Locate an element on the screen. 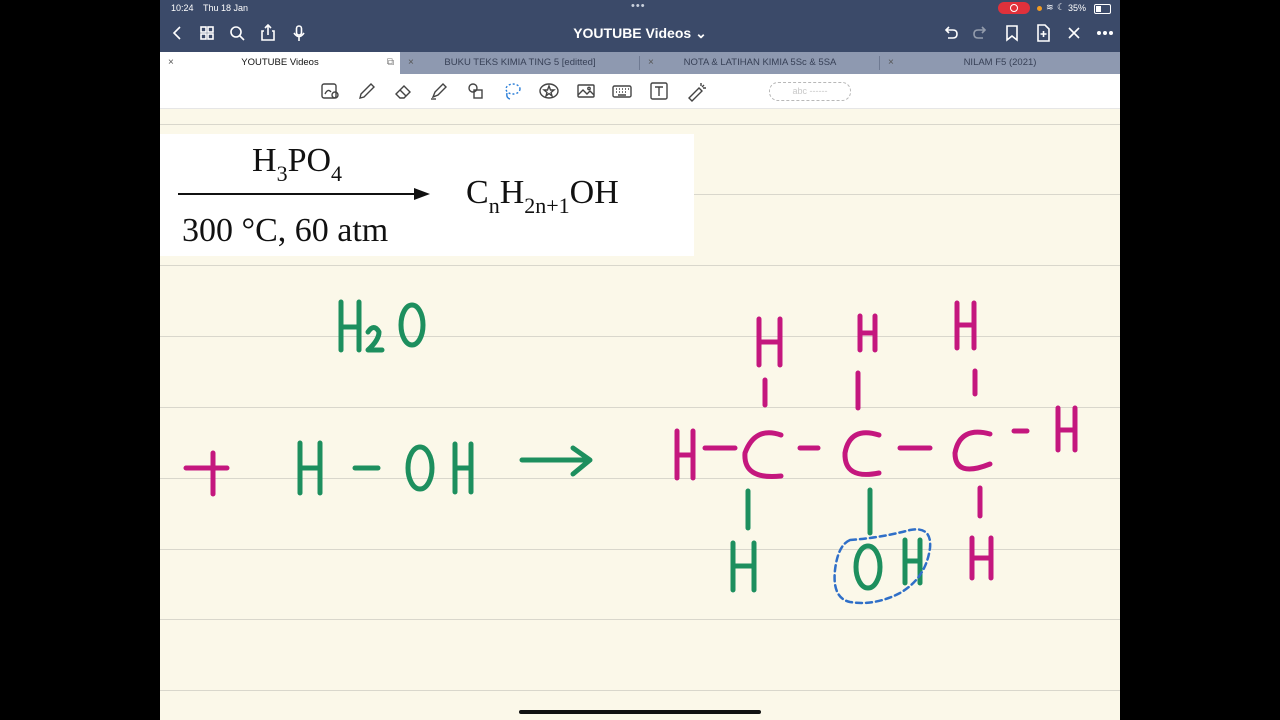 This screenshot has height=720, width=1280. tab-nilam: × NILAM F5 (2021) is located at coordinates (1000, 63).